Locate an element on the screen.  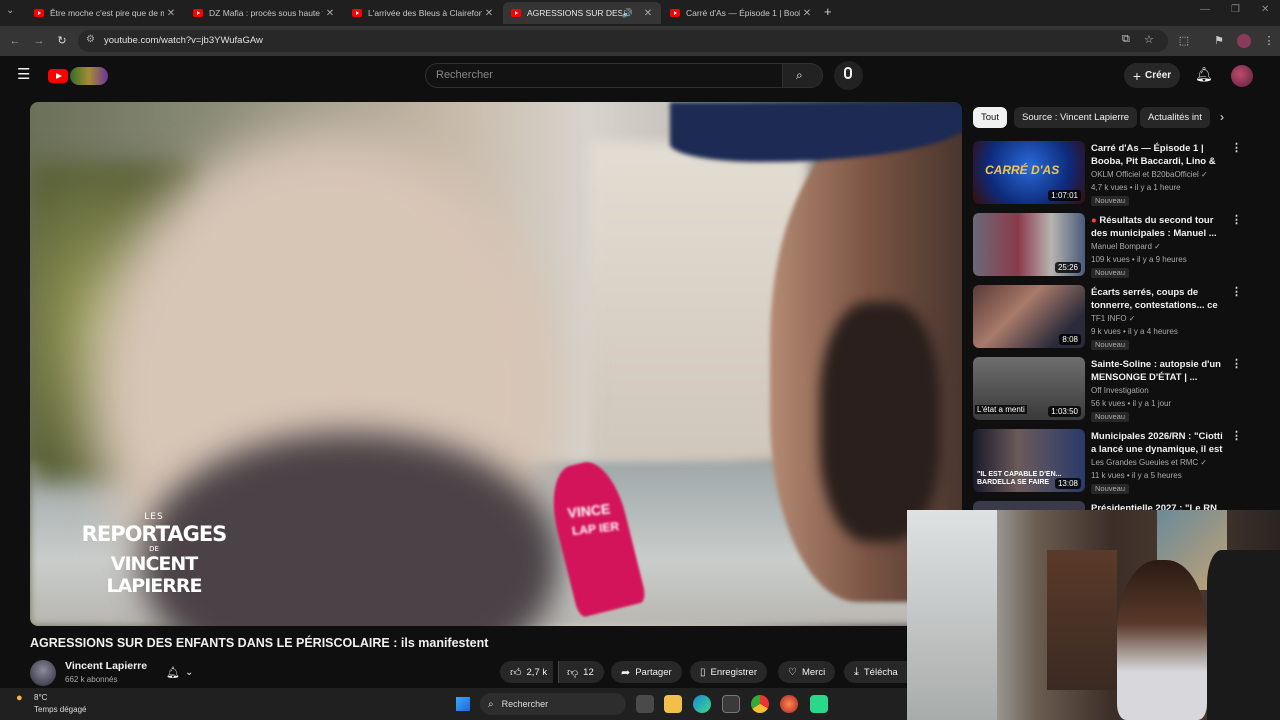
taskbar-search: ⌕ Rechercher is located at coordinates (553, 704).